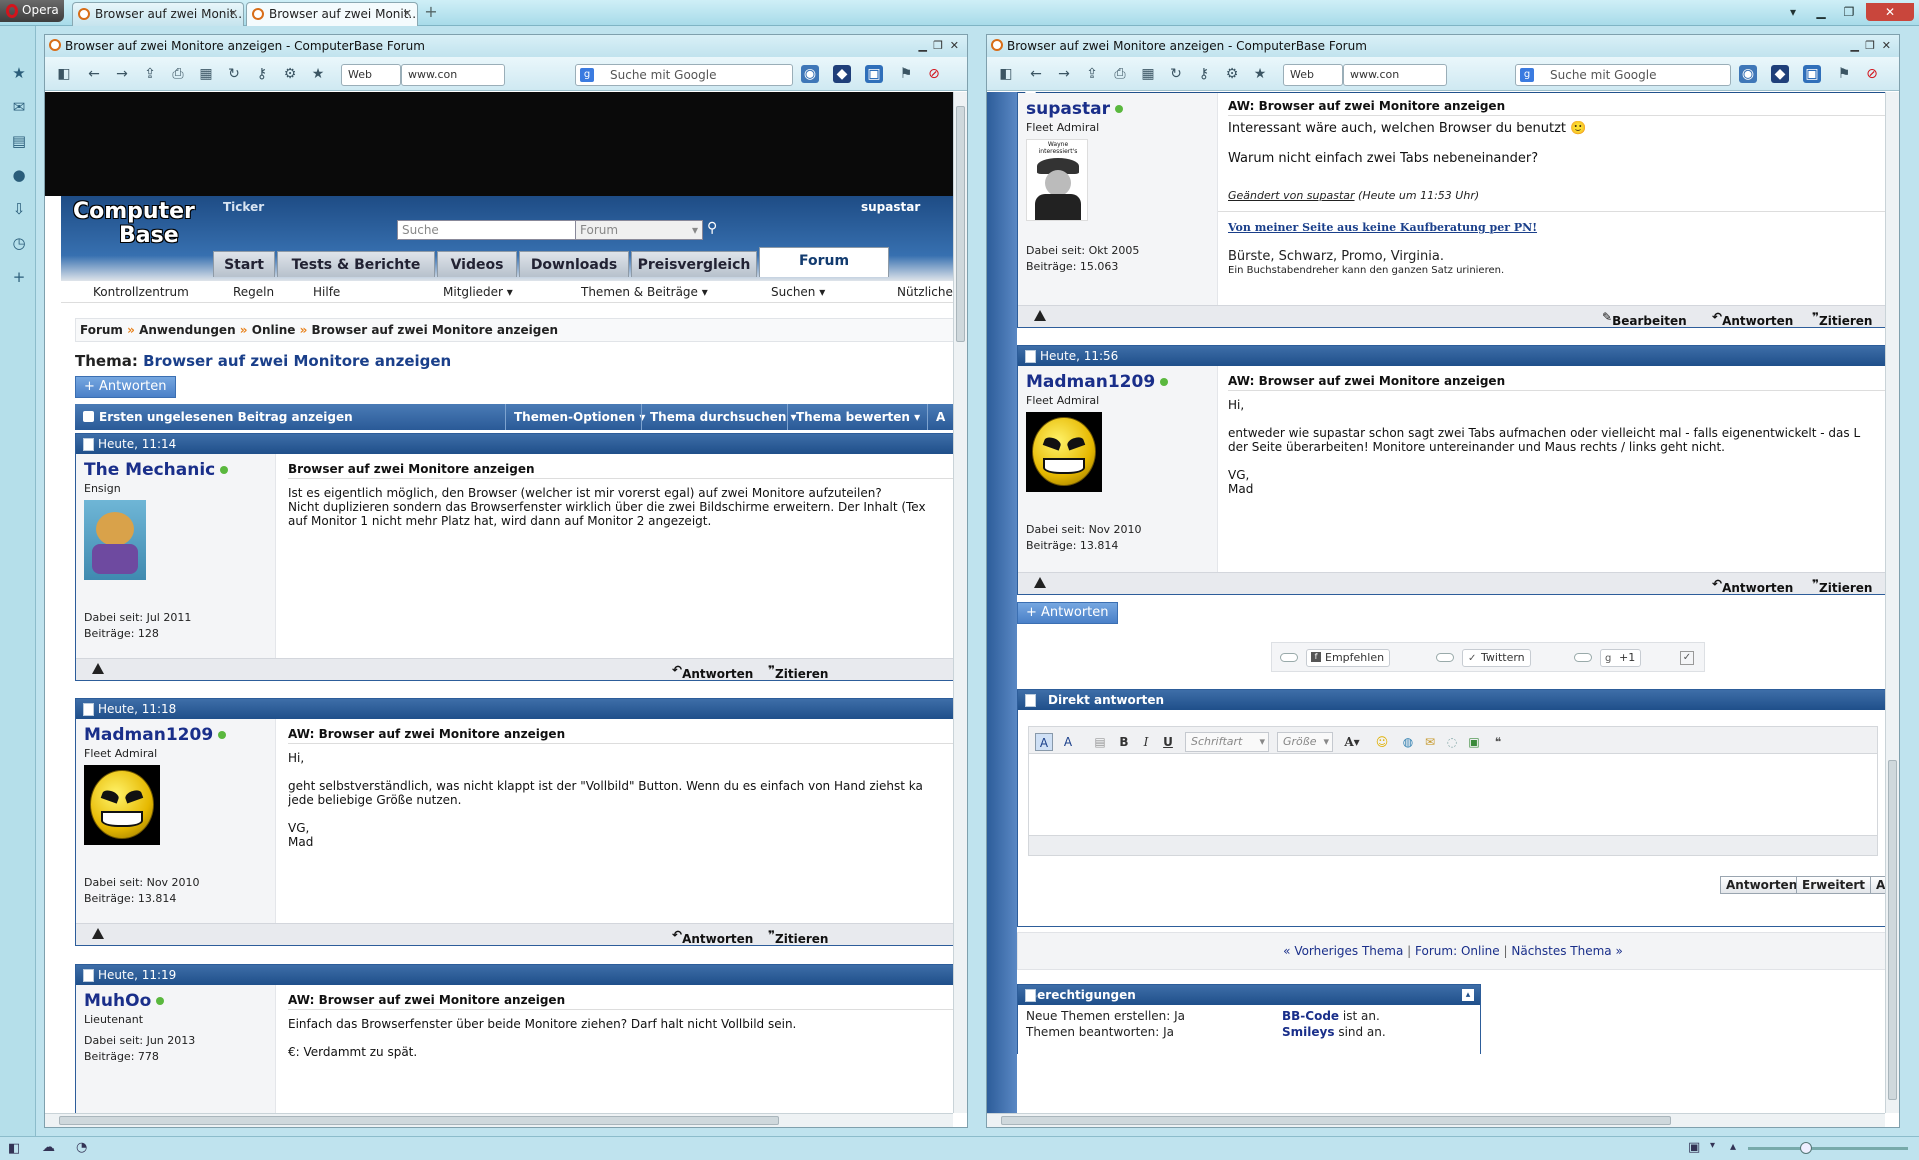 The height and width of the screenshot is (1160, 1919). I want to click on username-link: The Mechanic, so click(156, 470).